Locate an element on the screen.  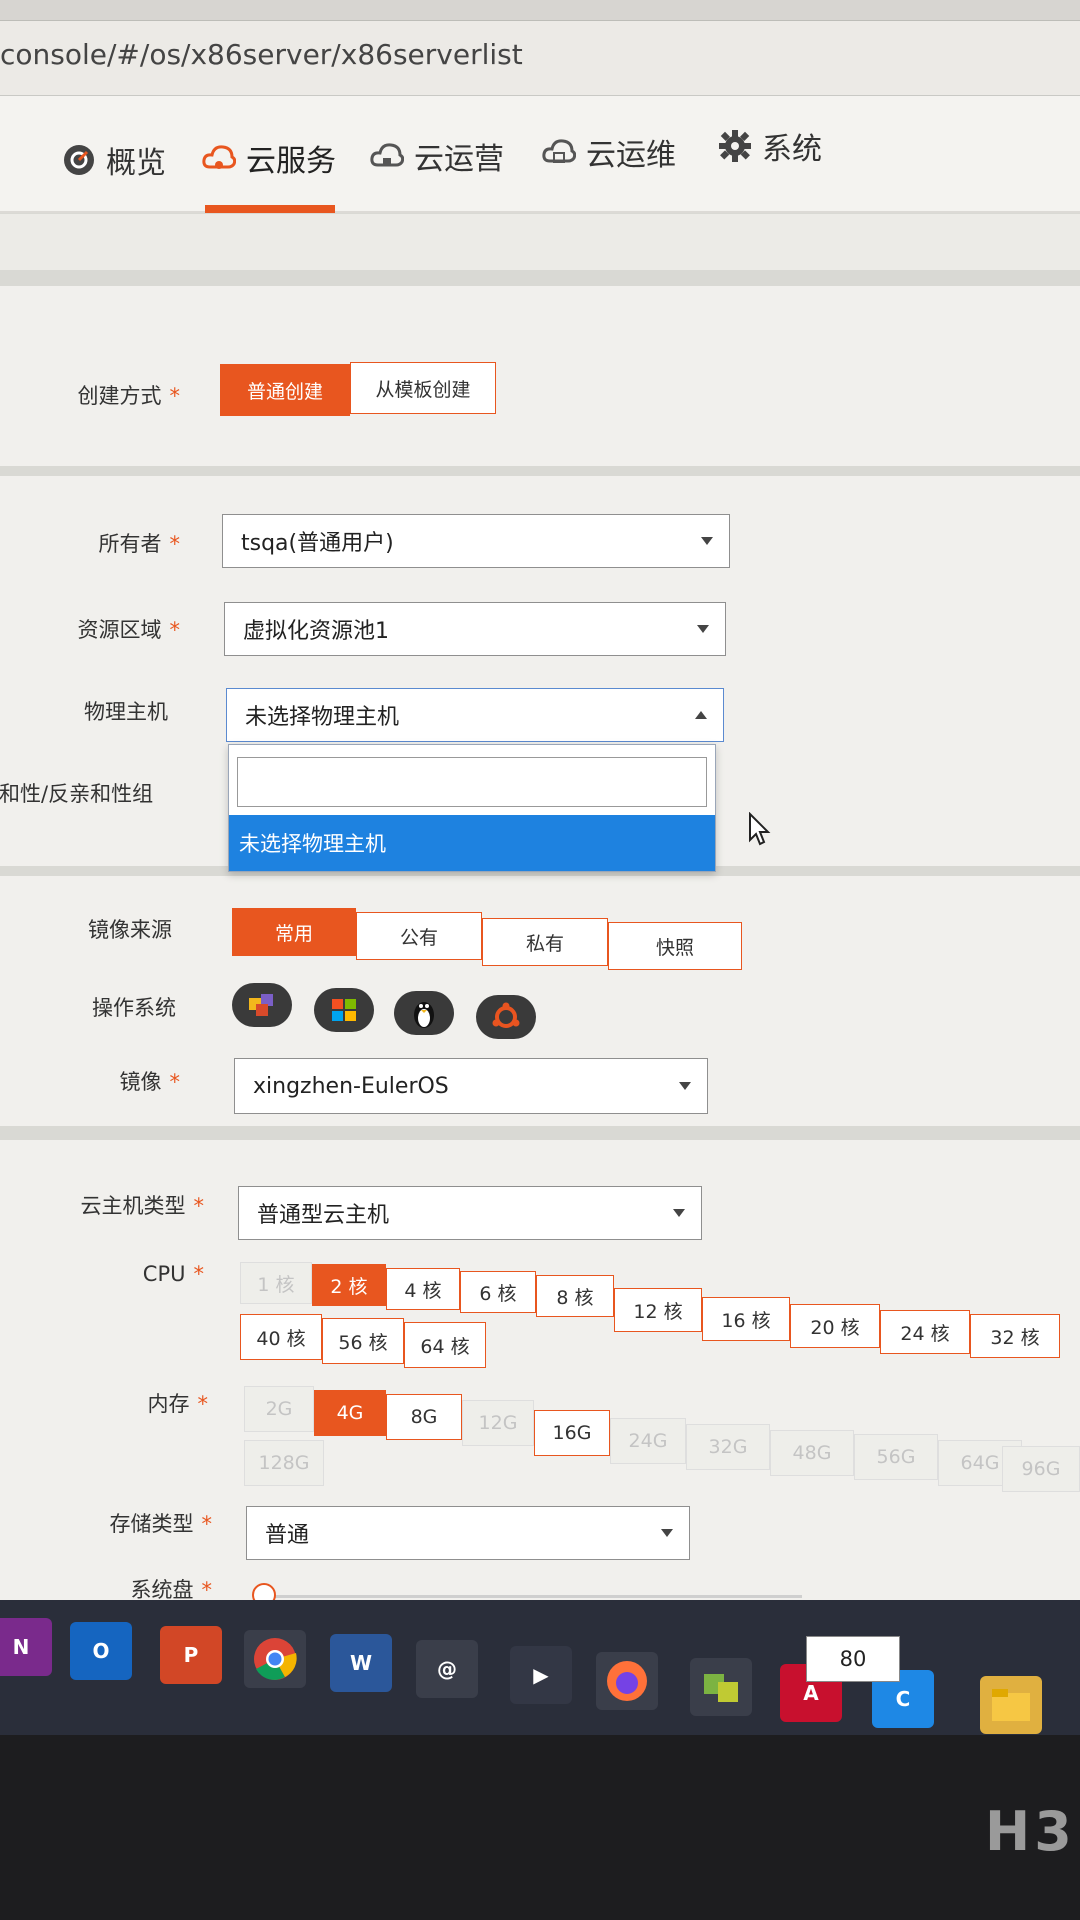
image-select: xingzhen-EulerOS is located at coordinates (471, 1086).